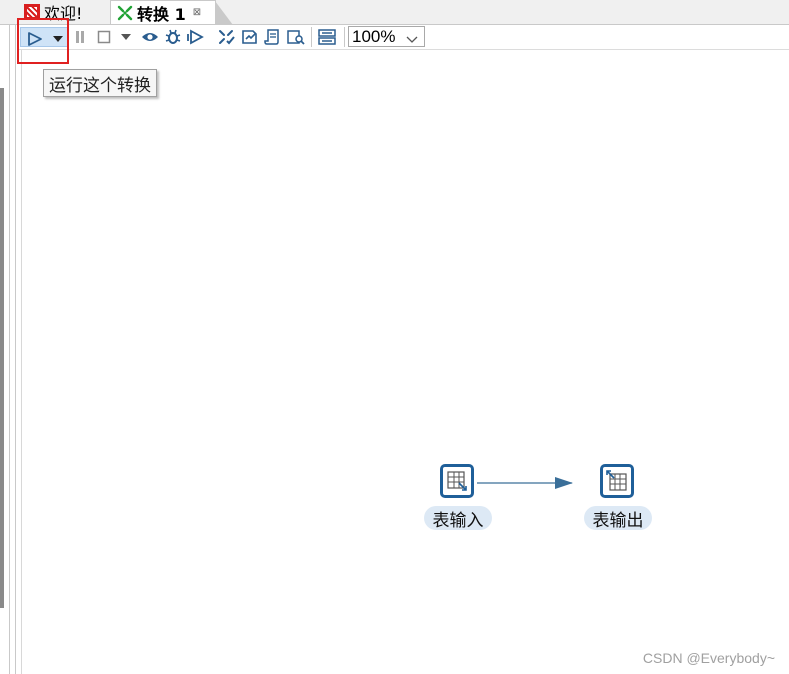 The width and height of the screenshot is (789, 674). What do you see at coordinates (126, 37) in the screenshot?
I see `stop-dropdown-button` at bounding box center [126, 37].